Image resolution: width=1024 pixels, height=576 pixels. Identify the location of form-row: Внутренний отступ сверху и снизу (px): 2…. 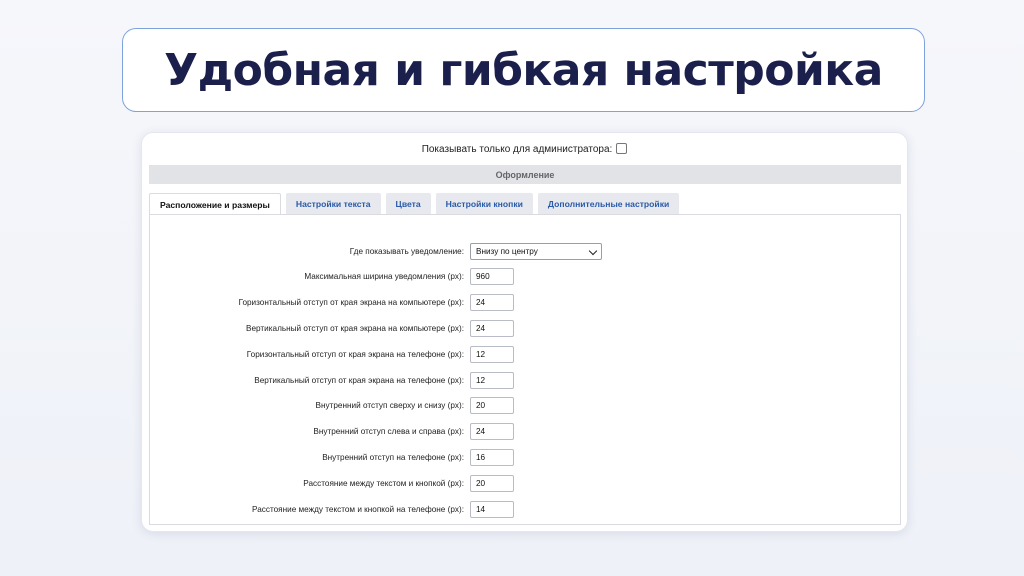
(525, 405).